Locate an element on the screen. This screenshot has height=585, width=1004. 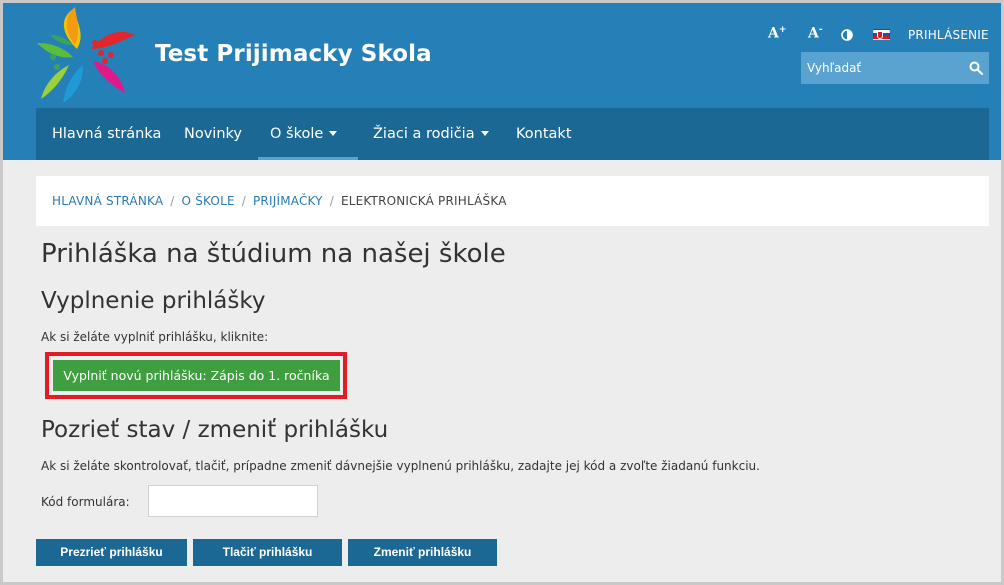
font-decrease-button: A- is located at coordinates (815, 33).